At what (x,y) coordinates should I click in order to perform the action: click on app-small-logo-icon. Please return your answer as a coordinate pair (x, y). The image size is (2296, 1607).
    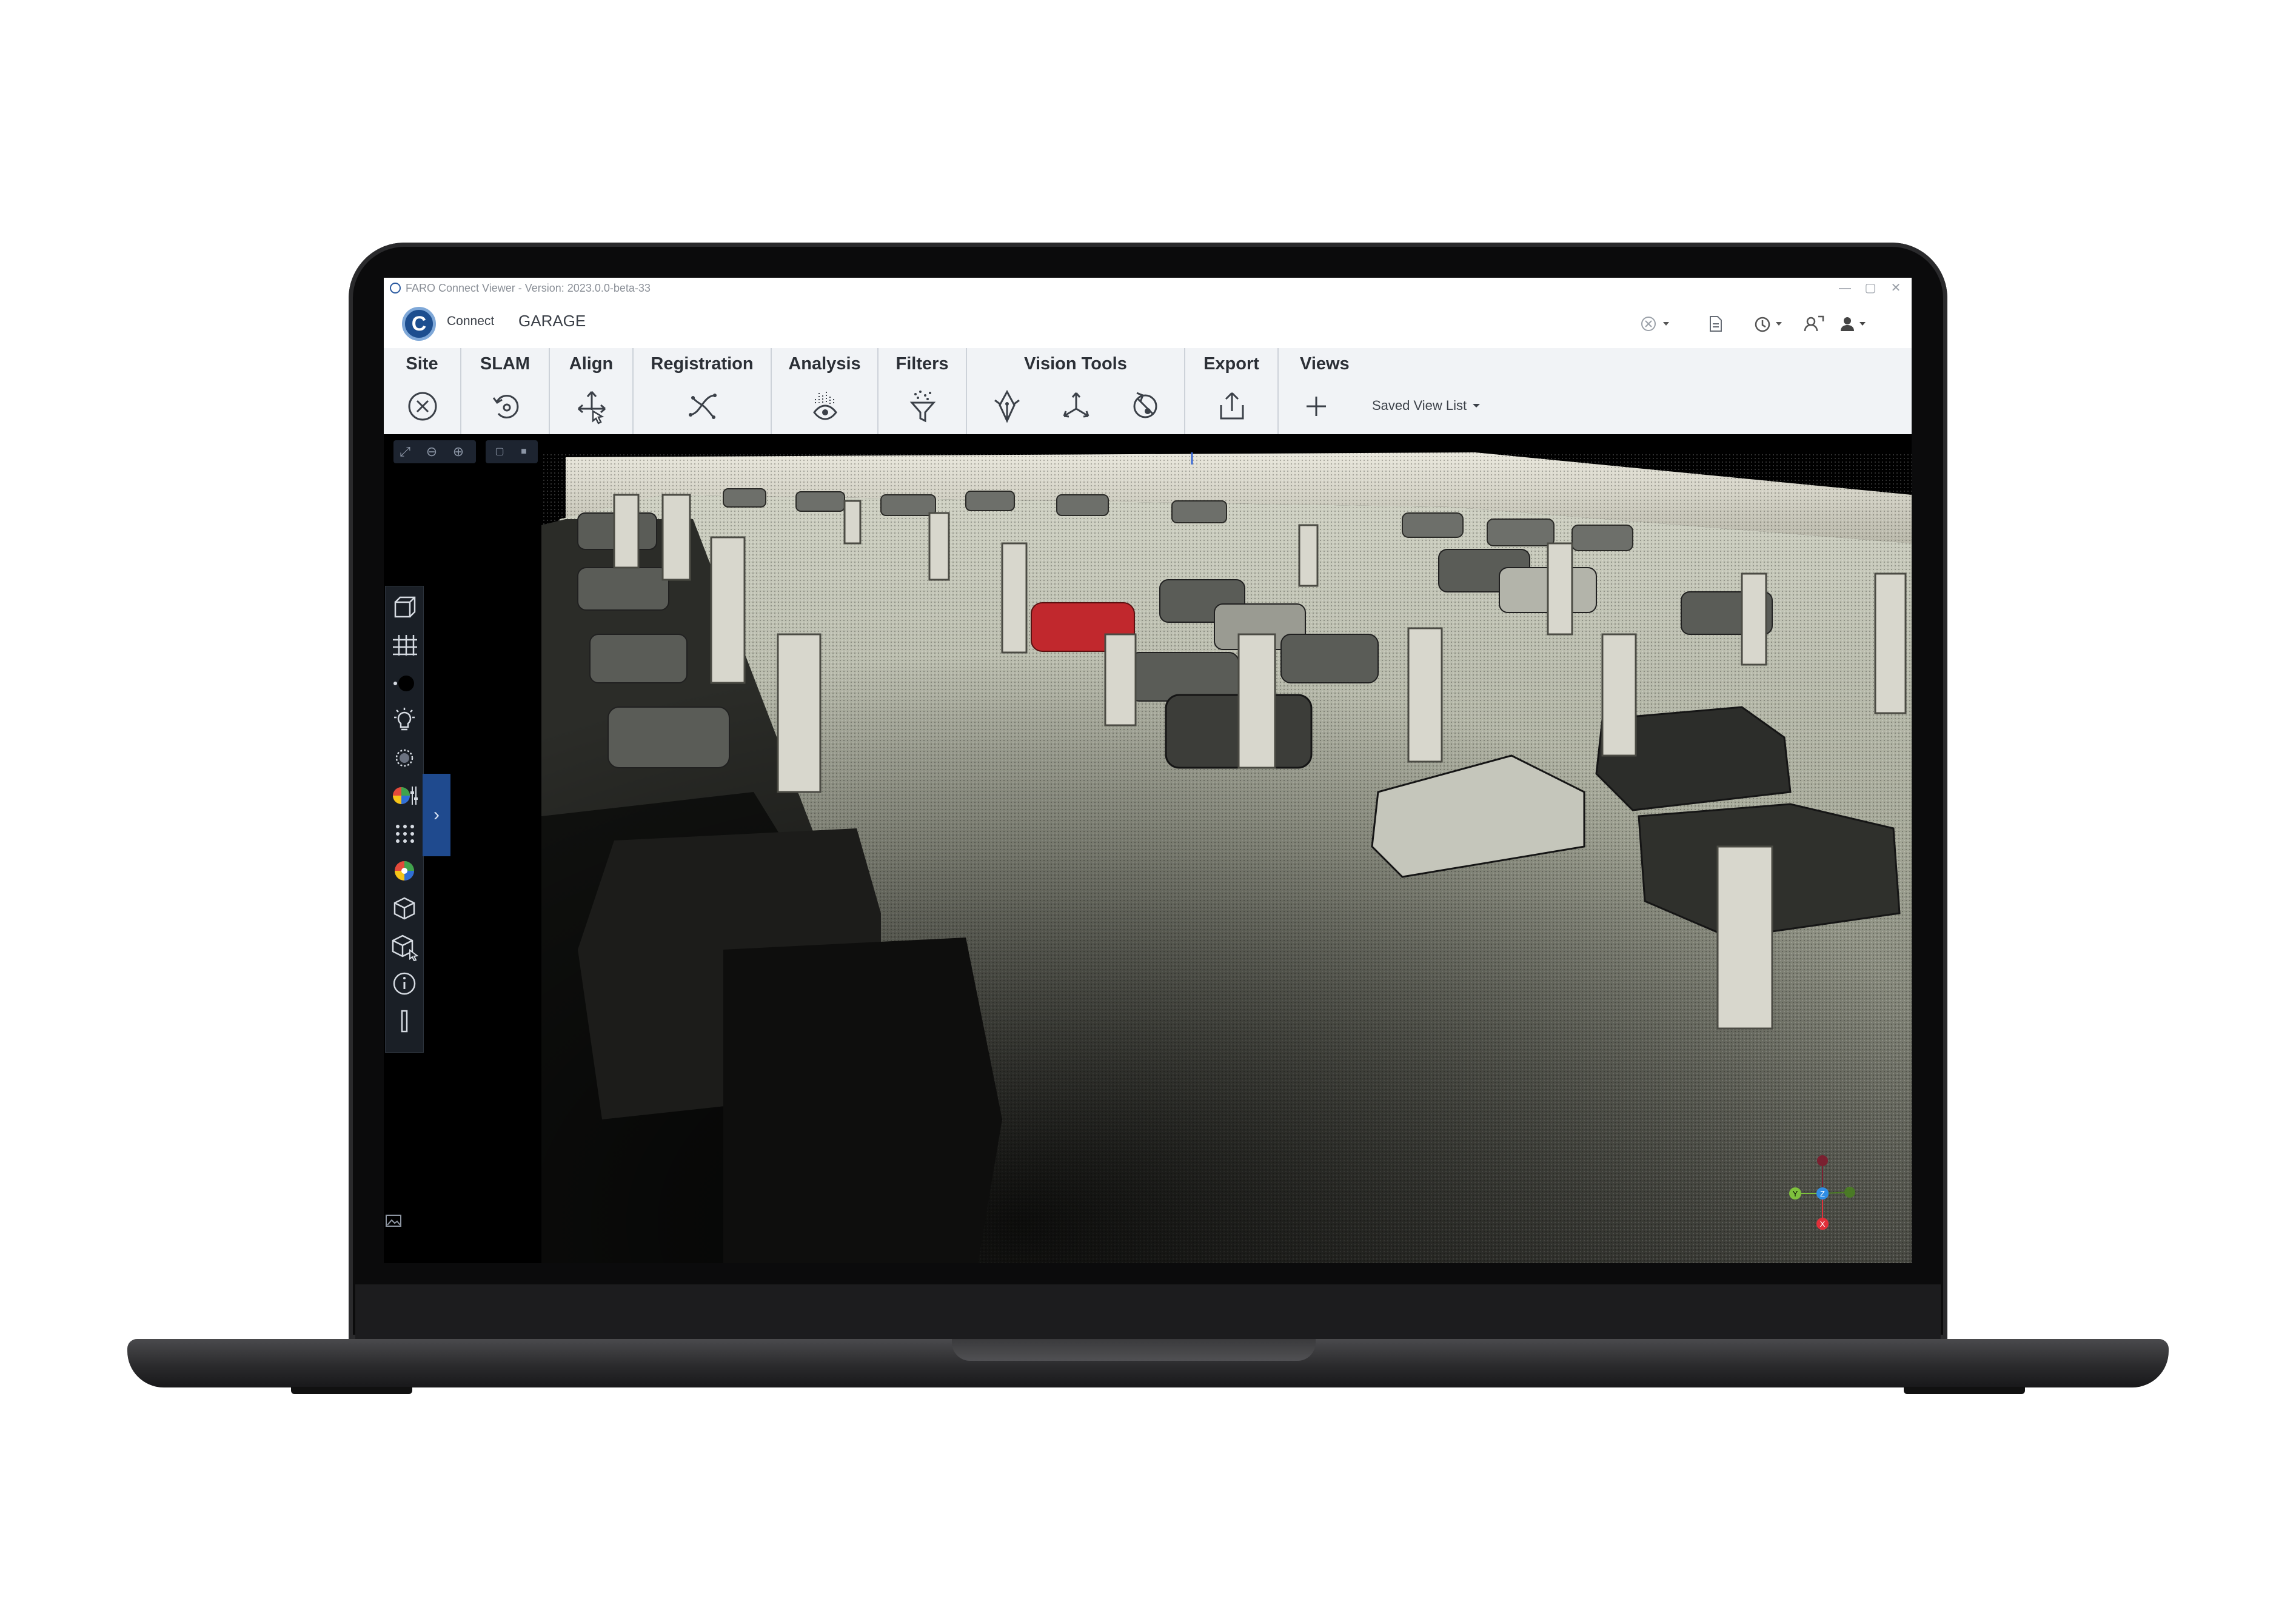
    Looking at the image, I should click on (395, 288).